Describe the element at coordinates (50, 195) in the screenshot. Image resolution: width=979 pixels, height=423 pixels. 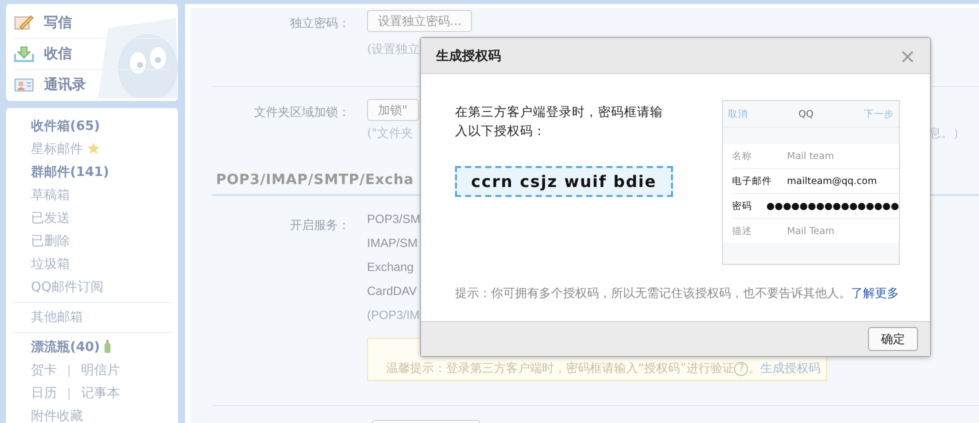
I see `folder-item: 草稿箱` at that location.